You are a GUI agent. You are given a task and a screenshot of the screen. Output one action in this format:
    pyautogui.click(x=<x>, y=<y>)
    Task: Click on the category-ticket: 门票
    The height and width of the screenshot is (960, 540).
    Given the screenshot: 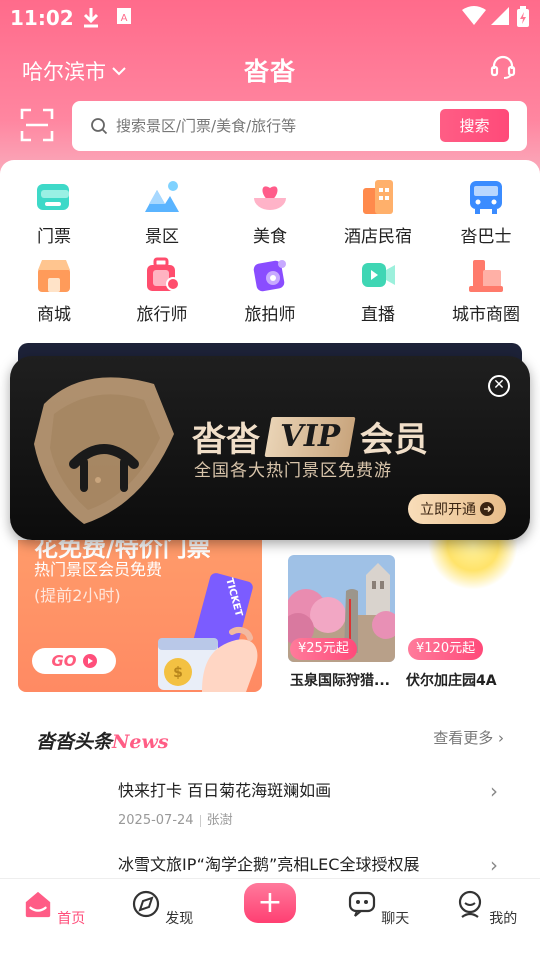 What is the action you would take?
    pyautogui.click(x=54, y=212)
    